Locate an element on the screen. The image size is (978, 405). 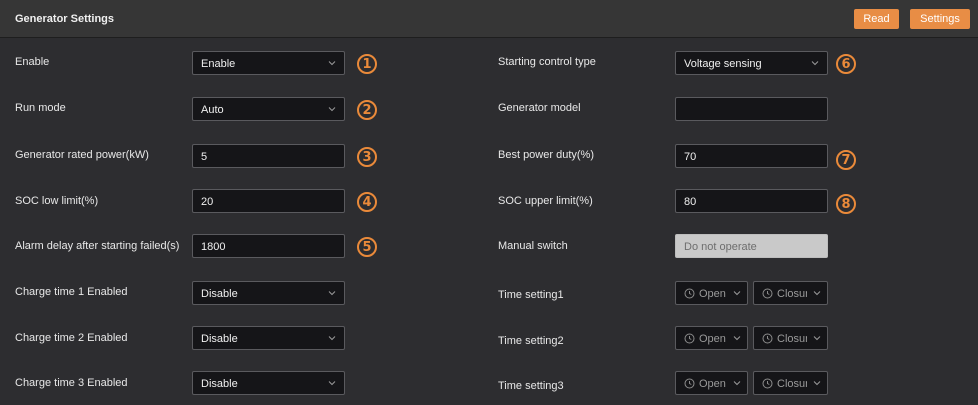
alarm-delay-label: Alarm delay after starting failed(s) is located at coordinates (97, 246).